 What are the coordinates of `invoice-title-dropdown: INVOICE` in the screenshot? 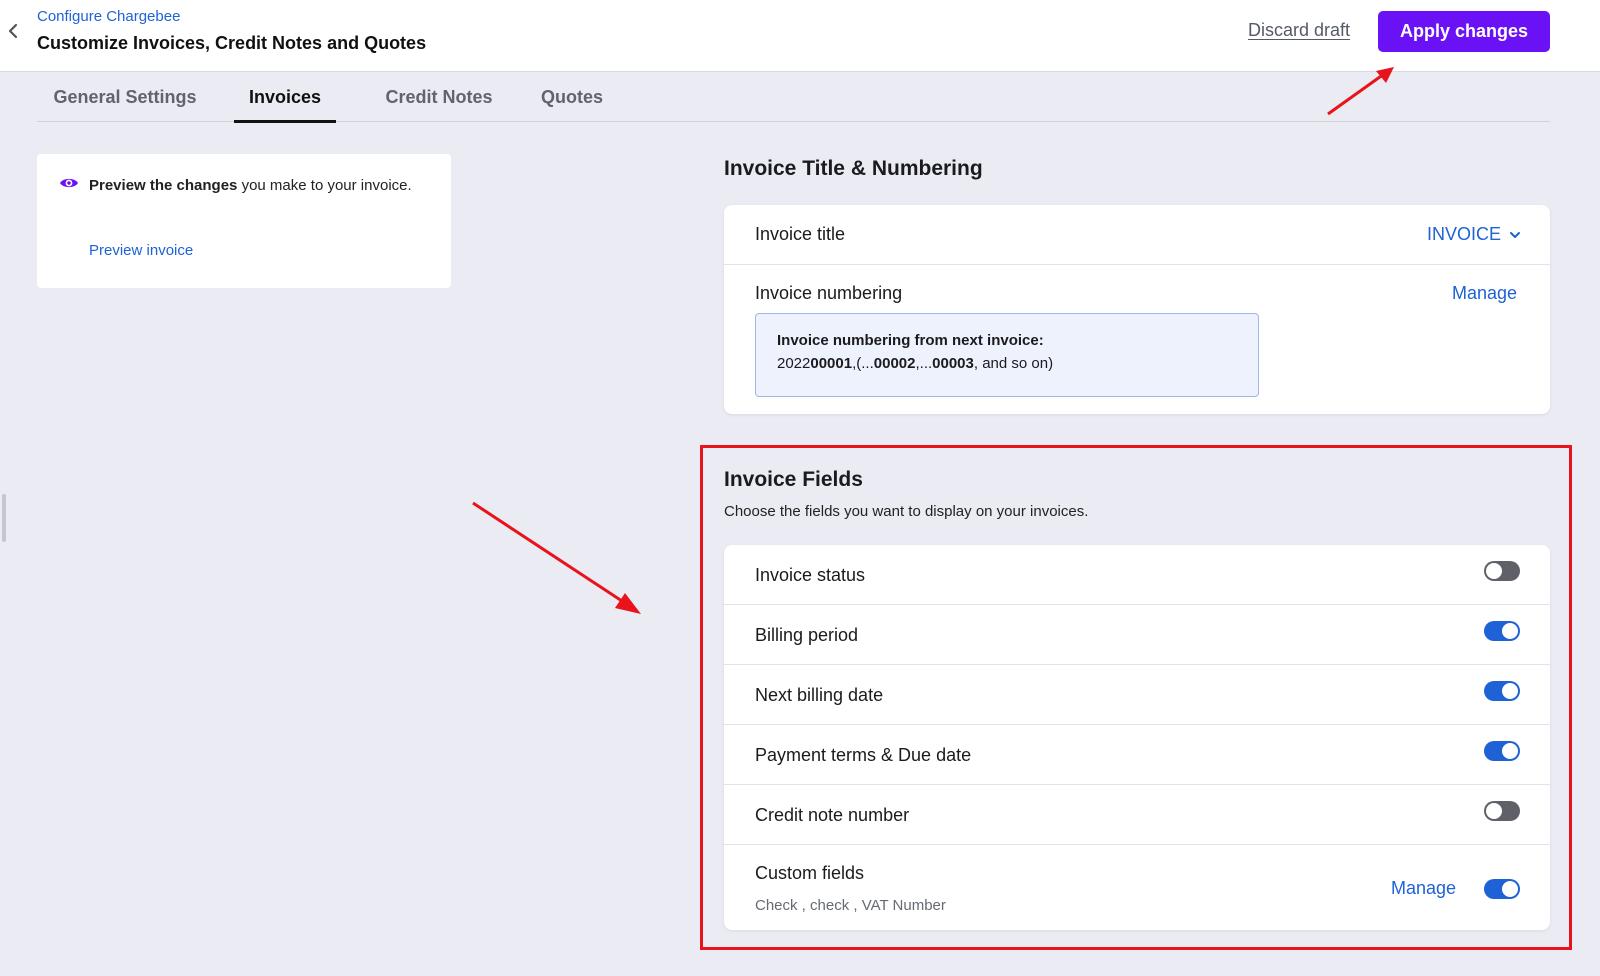 It's located at (1474, 234).